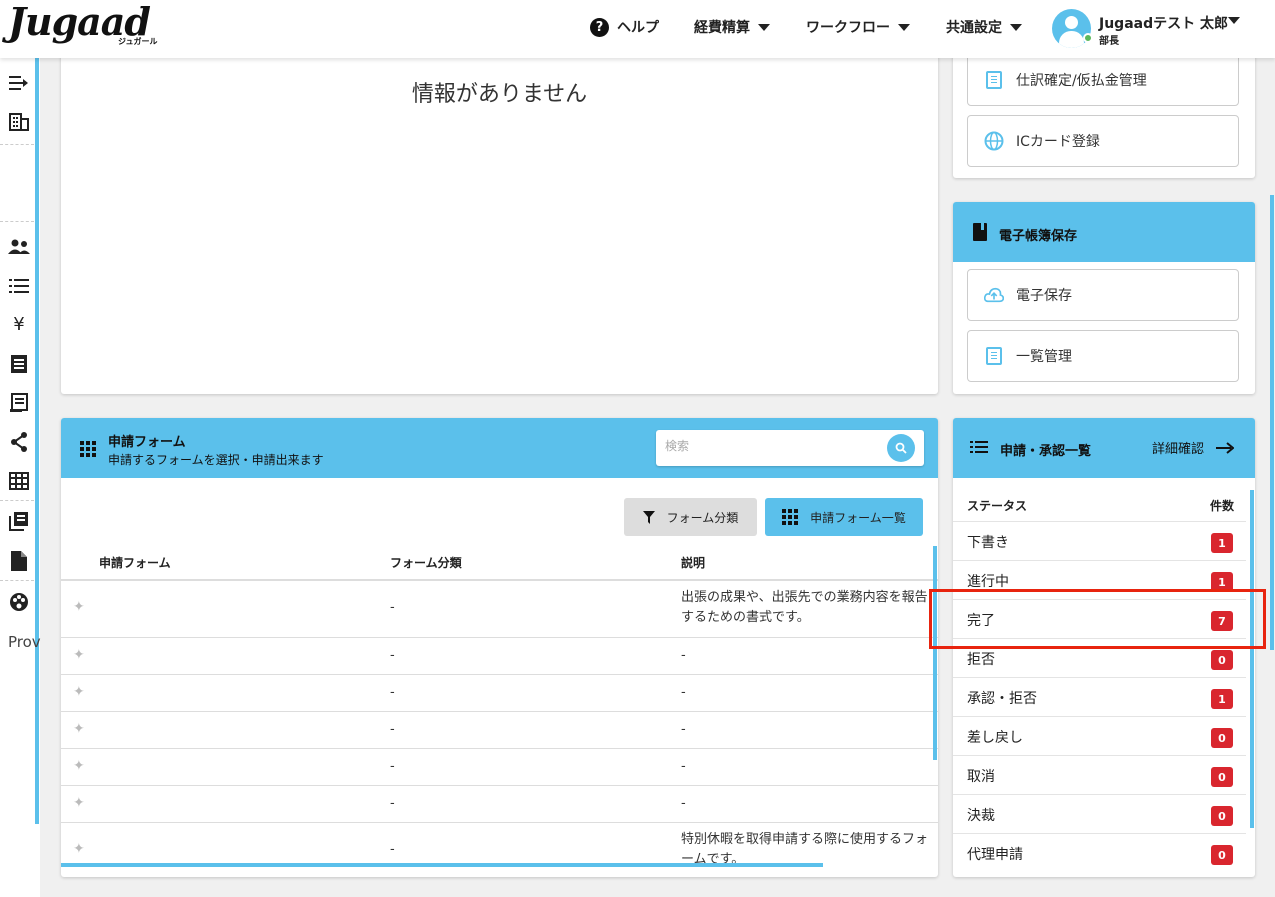 This screenshot has width=1275, height=897. I want to click on nav-workflow-menu: ワークフロー, so click(858, 27).